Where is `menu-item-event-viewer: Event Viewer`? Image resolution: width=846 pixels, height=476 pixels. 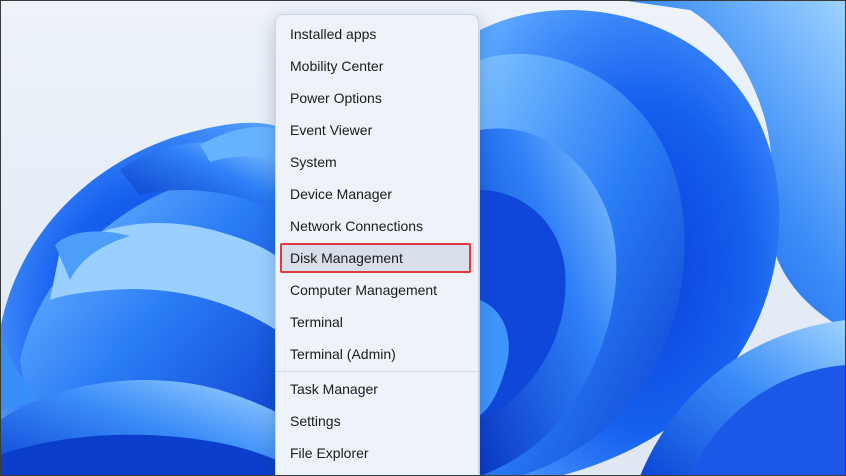
menu-item-event-viewer: Event Viewer is located at coordinates (377, 130).